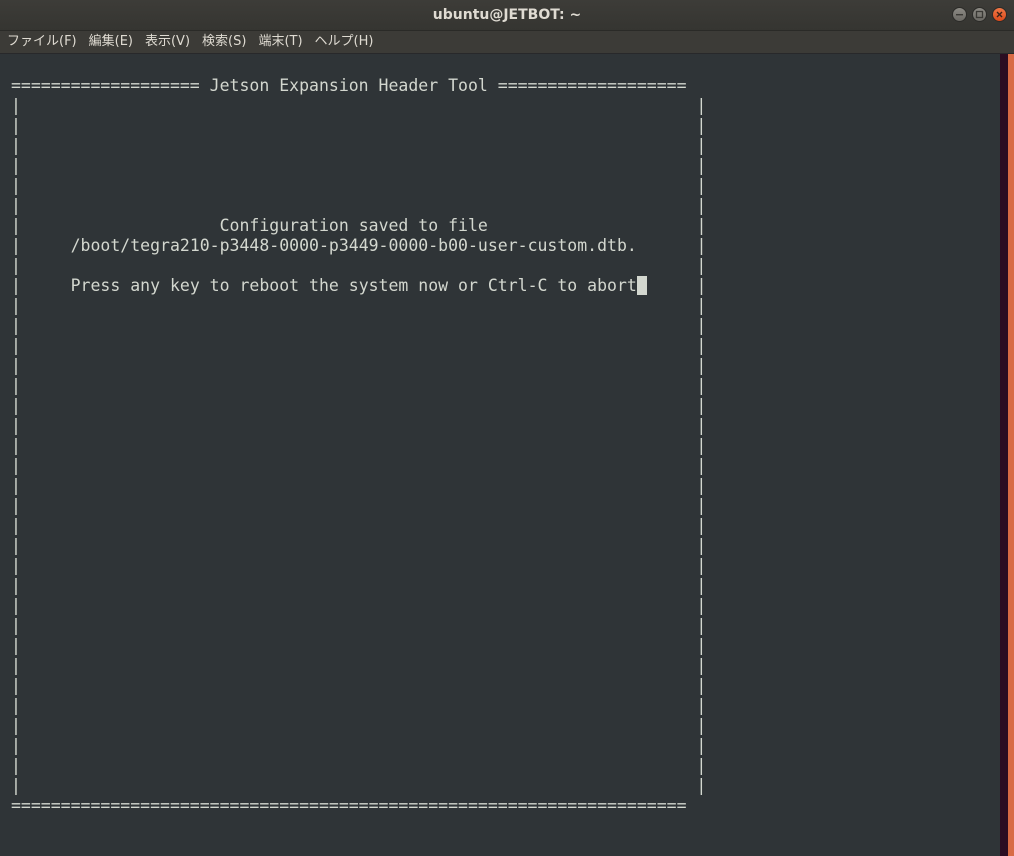 The width and height of the screenshot is (1014, 856). I want to click on window-title: ubuntu@JETBOT: ~, so click(507, 15).